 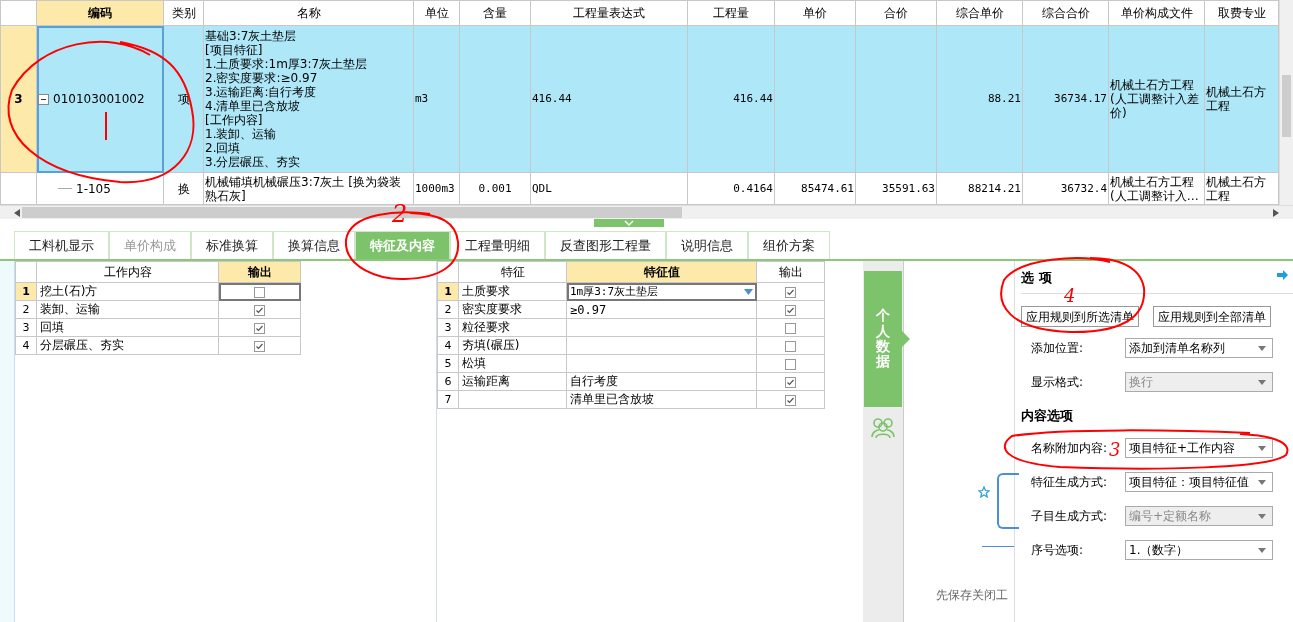 What do you see at coordinates (43, 100) in the screenshot?
I see `collapse-icon` at bounding box center [43, 100].